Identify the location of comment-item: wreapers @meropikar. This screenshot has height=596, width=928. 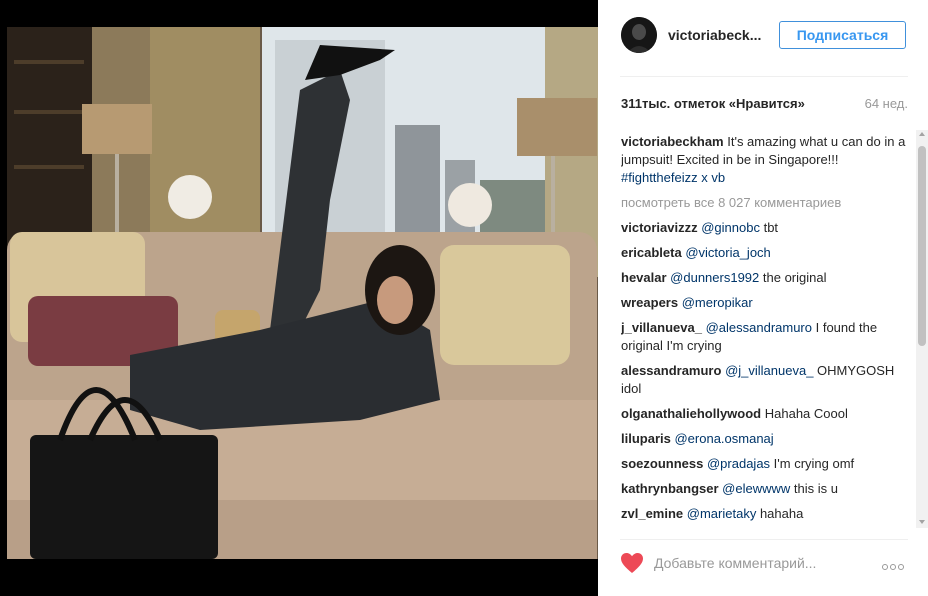
(765, 303).